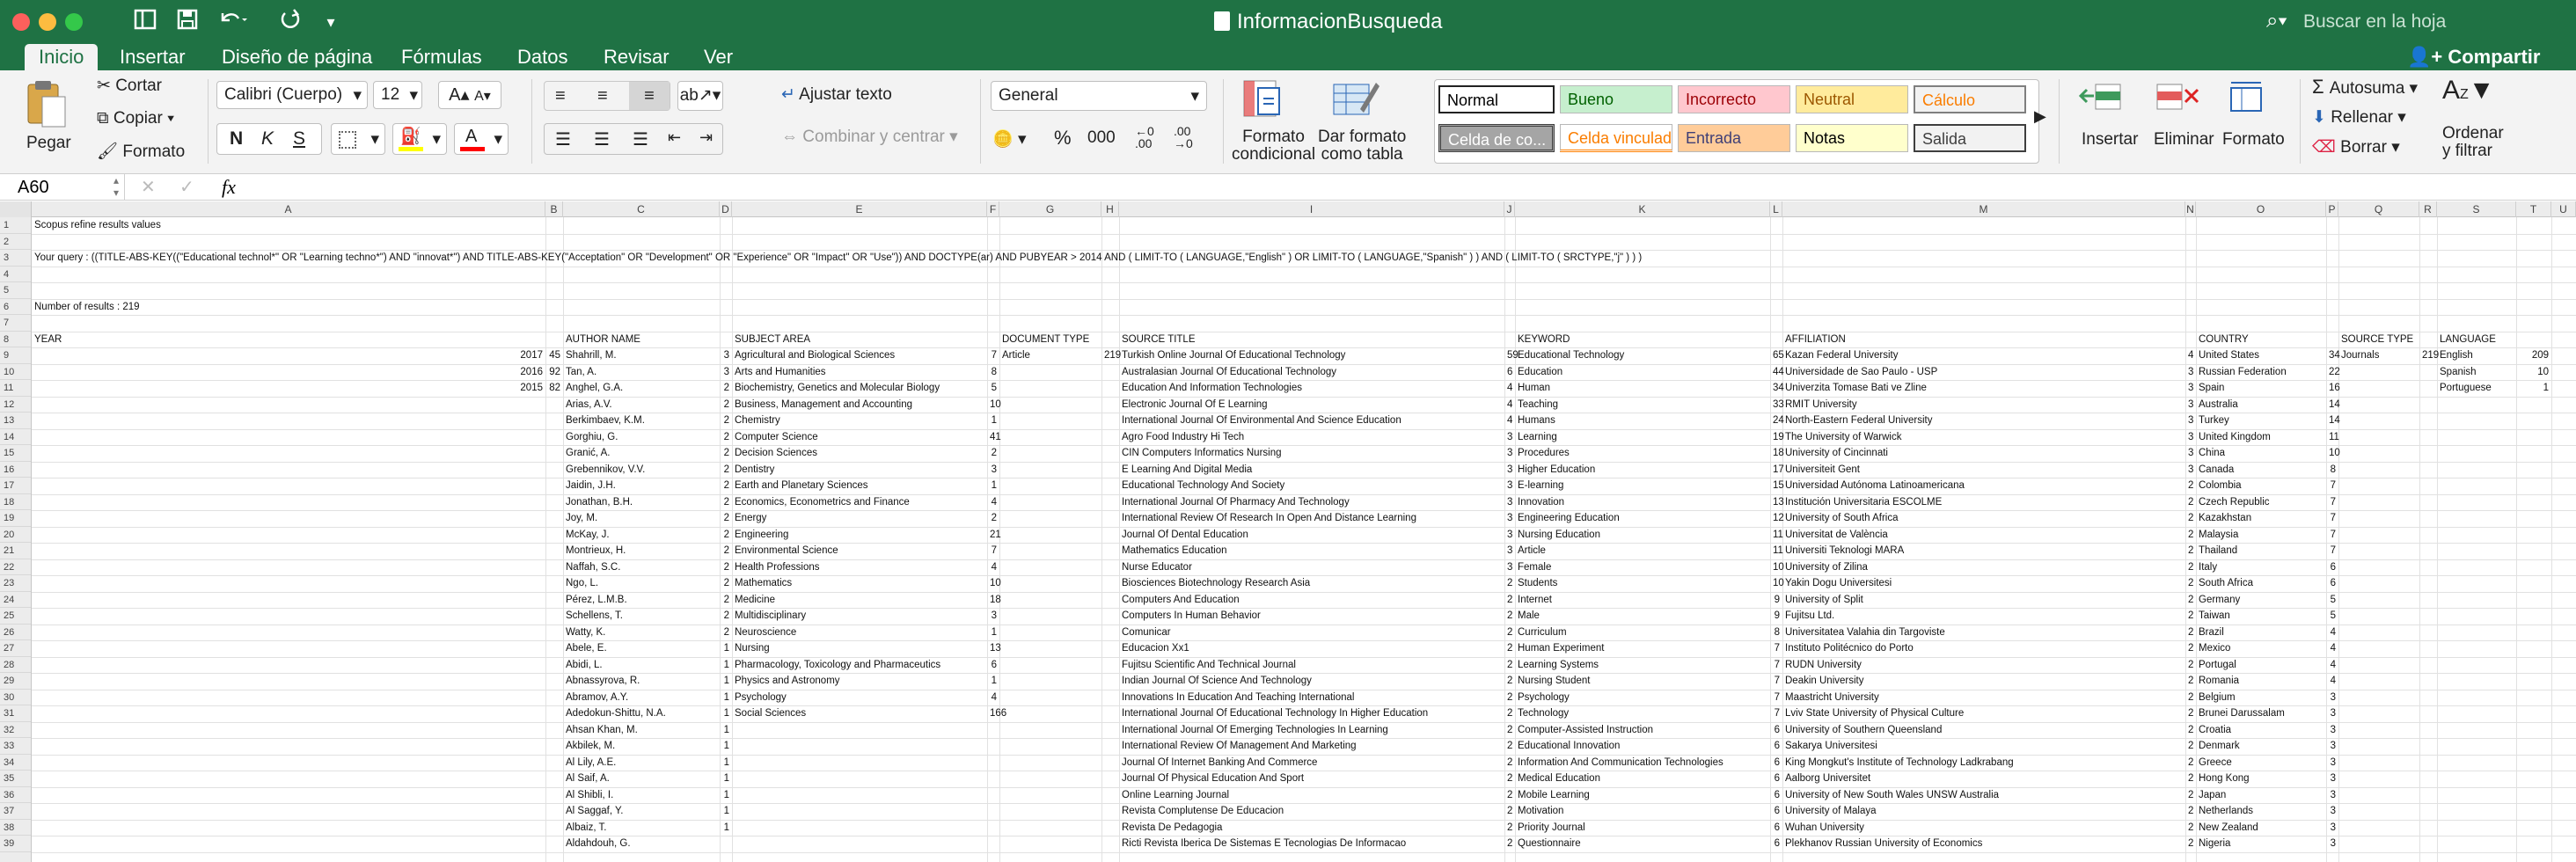 Image resolution: width=2576 pixels, height=862 pixels. What do you see at coordinates (15, 486) in the screenshot?
I see `row-header: 17` at bounding box center [15, 486].